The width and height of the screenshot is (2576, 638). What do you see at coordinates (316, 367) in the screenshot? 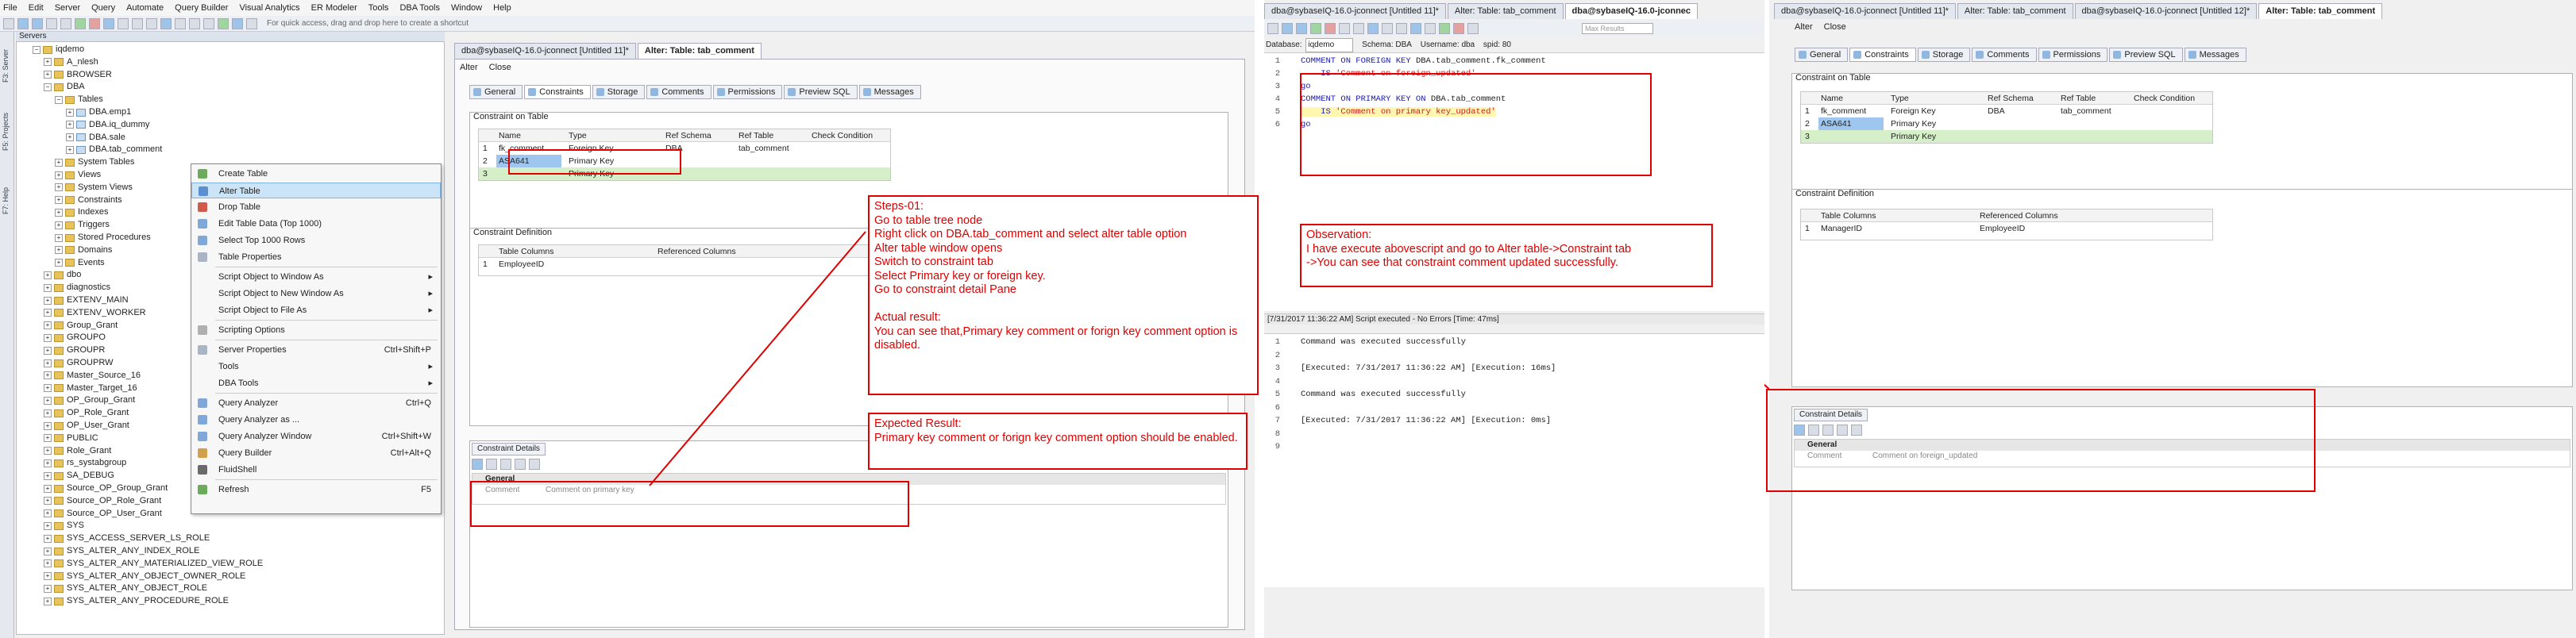
I see `context-item-tools: Tools ▸` at bounding box center [316, 367].